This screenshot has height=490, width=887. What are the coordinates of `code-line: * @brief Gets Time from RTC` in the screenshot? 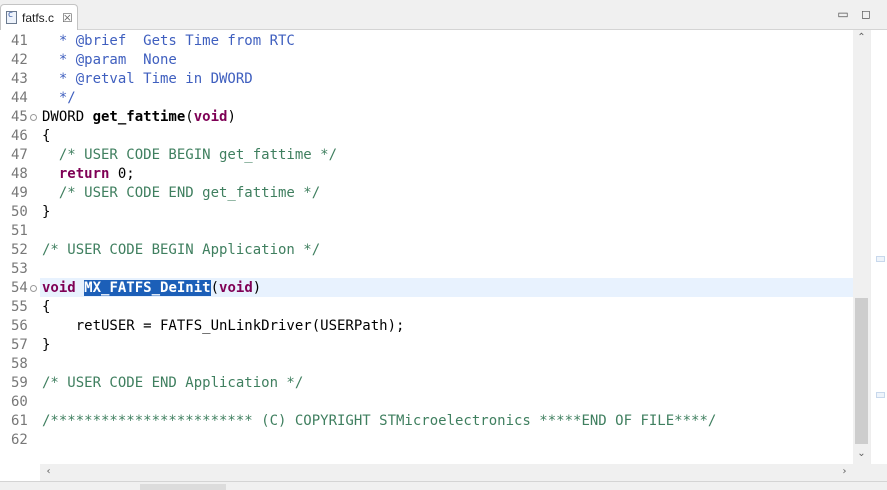 It's located at (168, 41).